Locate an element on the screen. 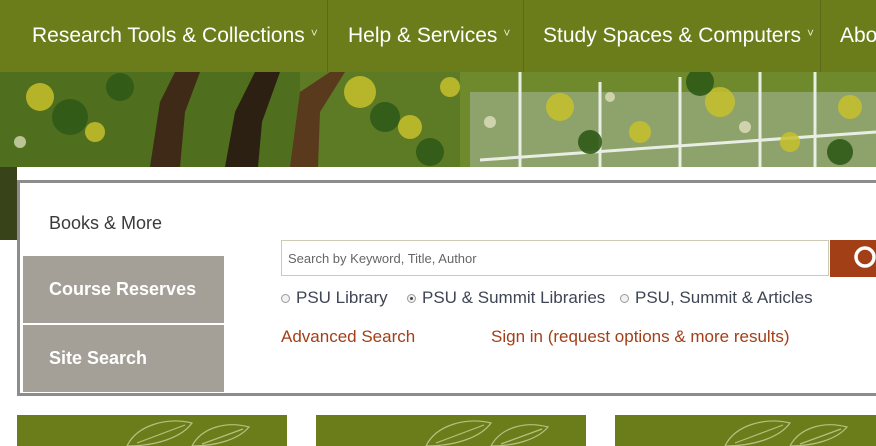 The image size is (876, 446). tab-course-reserves: Course Reserves is located at coordinates (123, 289).